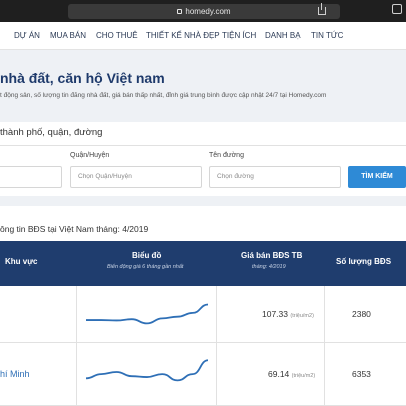 The image size is (406, 406). I want to click on url-text: homedy.com, so click(208, 11).